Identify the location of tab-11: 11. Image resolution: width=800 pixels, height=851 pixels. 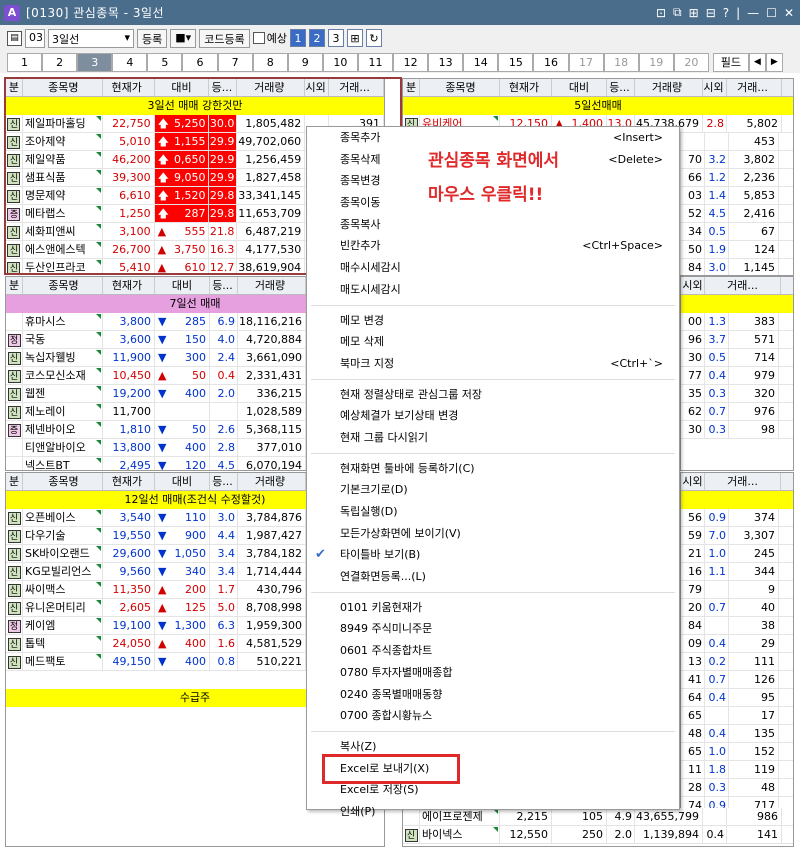
(375, 62).